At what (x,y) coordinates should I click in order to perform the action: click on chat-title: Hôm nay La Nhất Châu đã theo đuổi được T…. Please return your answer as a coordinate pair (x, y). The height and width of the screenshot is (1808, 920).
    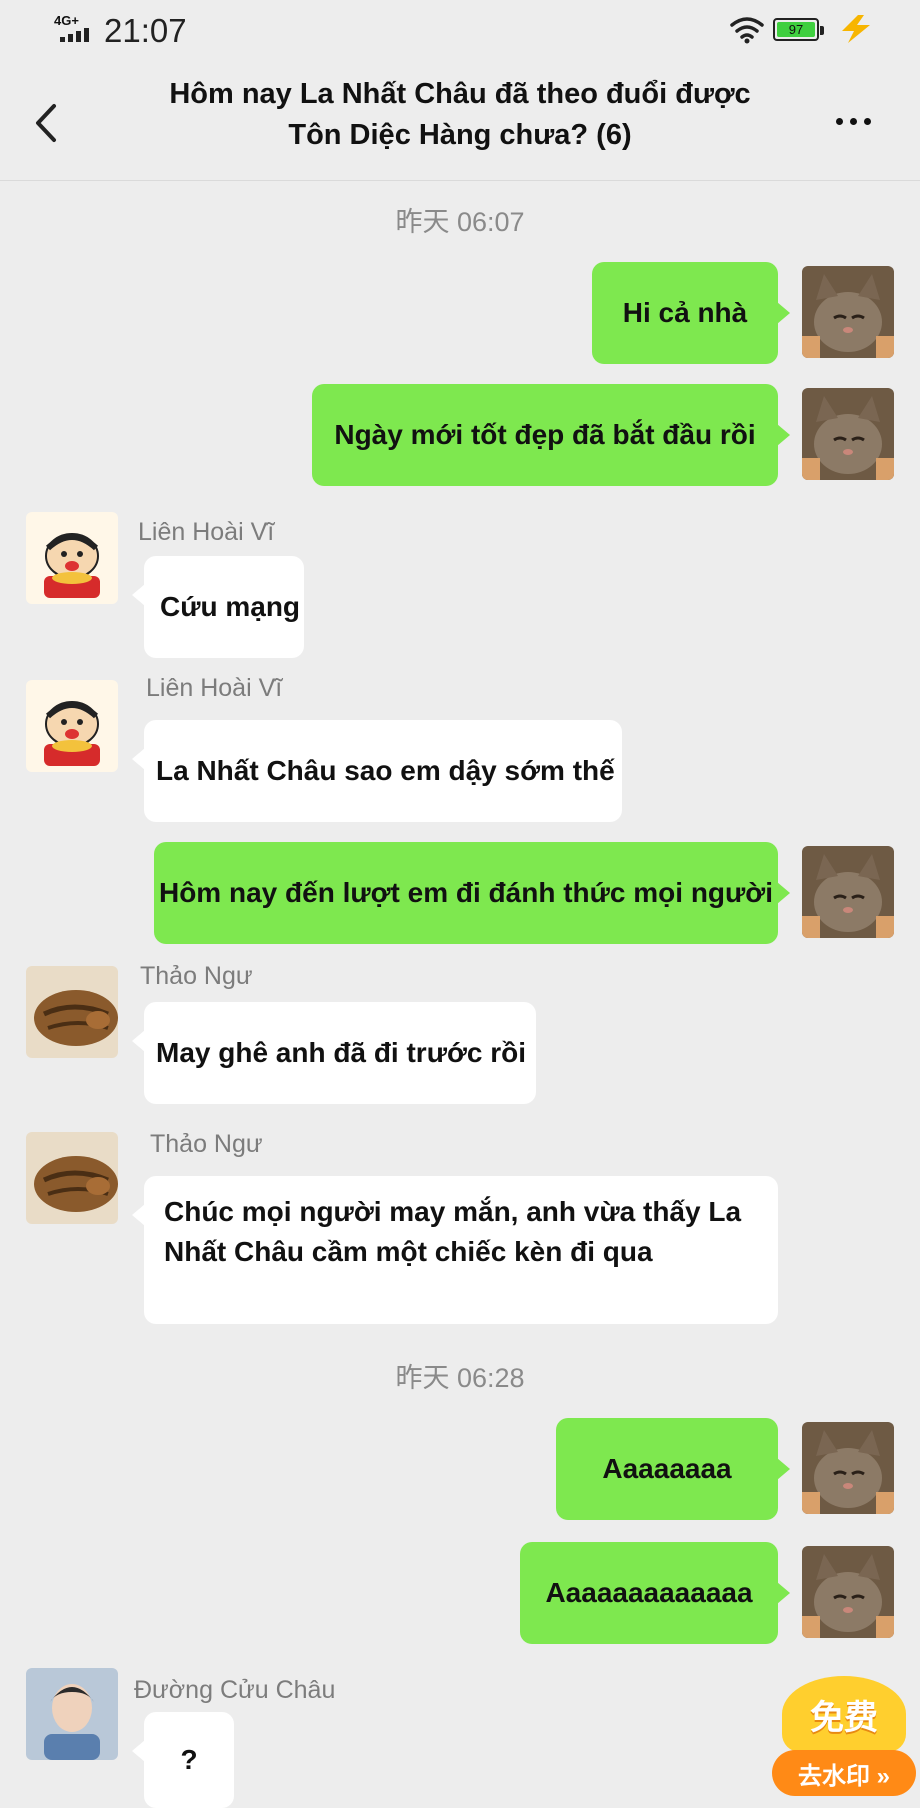
    Looking at the image, I should click on (460, 115).